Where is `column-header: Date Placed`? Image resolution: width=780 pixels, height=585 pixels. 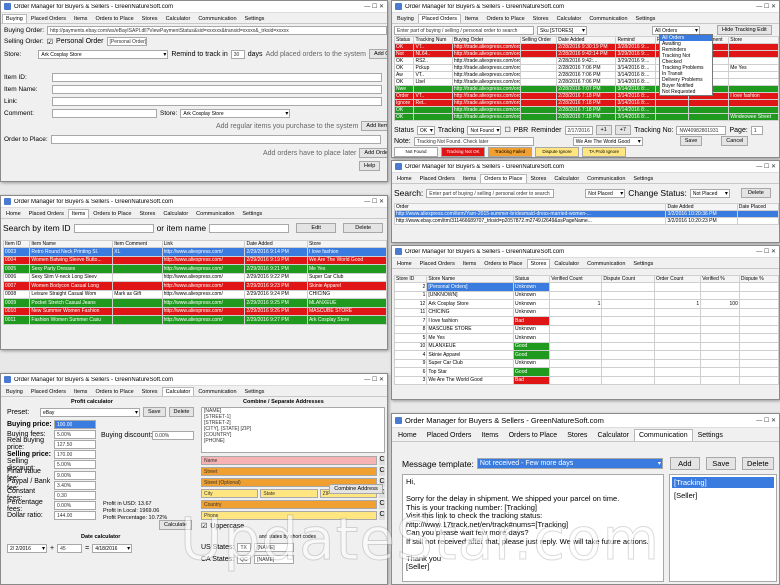 column-header: Date Placed is located at coordinates (757, 207).